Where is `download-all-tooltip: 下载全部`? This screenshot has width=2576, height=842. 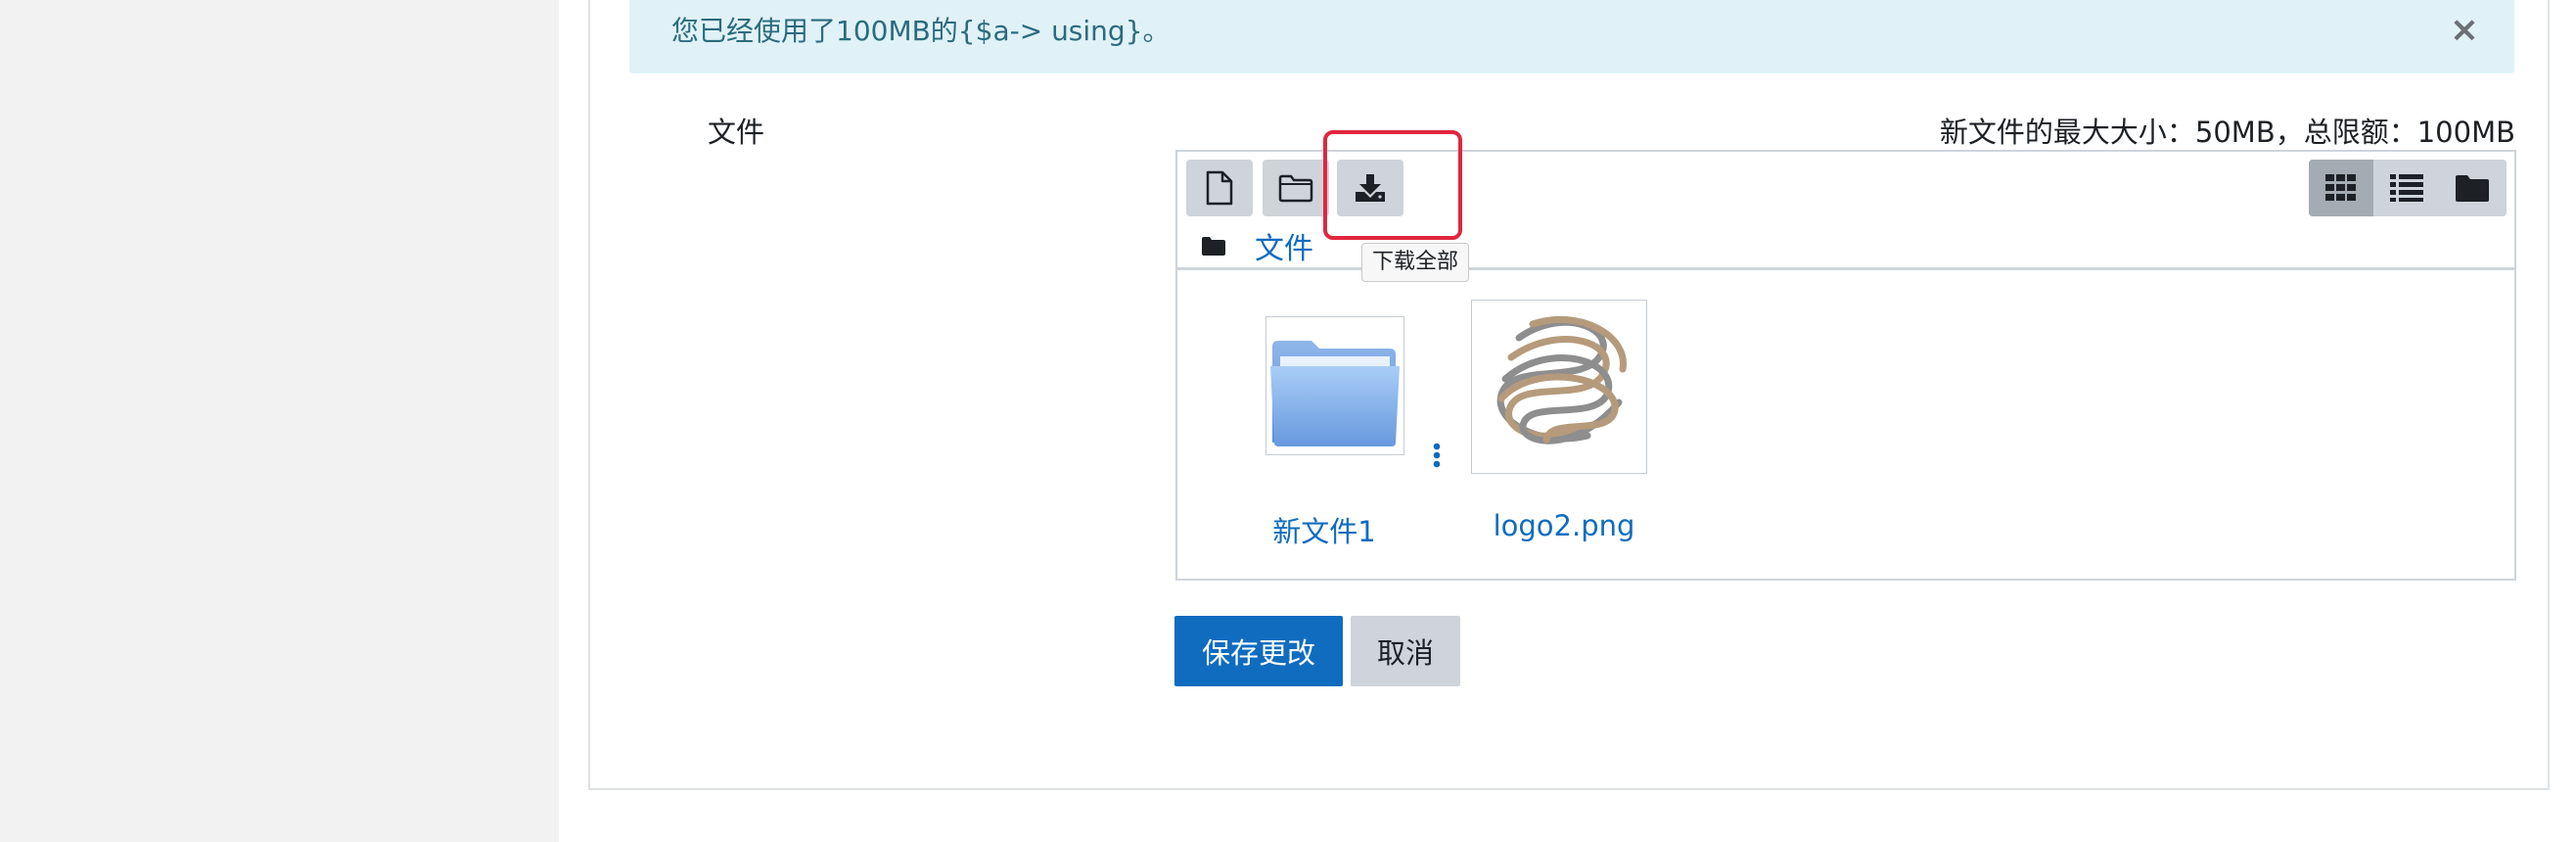
download-all-tooltip: 下载全部 is located at coordinates (1416, 262).